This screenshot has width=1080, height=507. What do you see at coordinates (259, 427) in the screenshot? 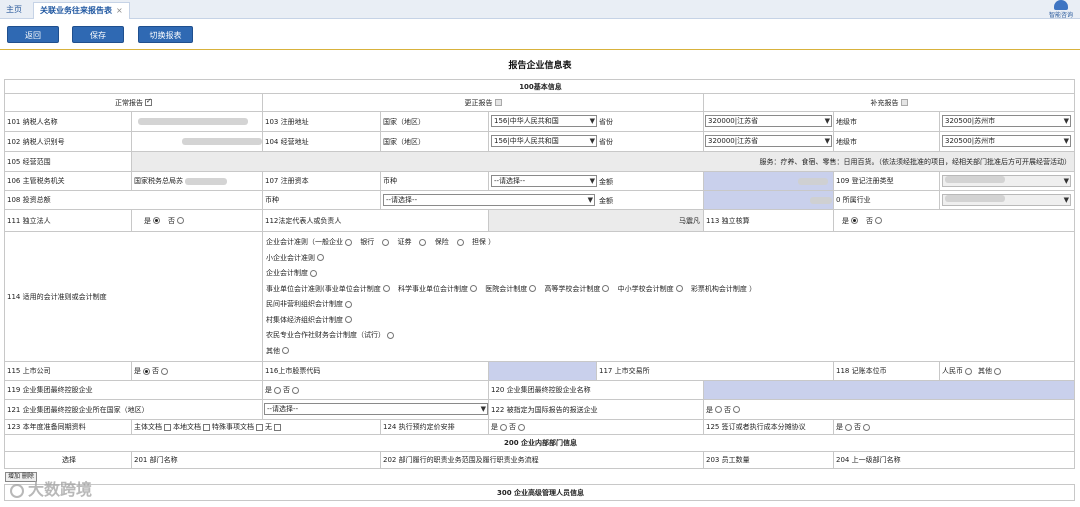
I see `special-file-checkbox` at bounding box center [259, 427].